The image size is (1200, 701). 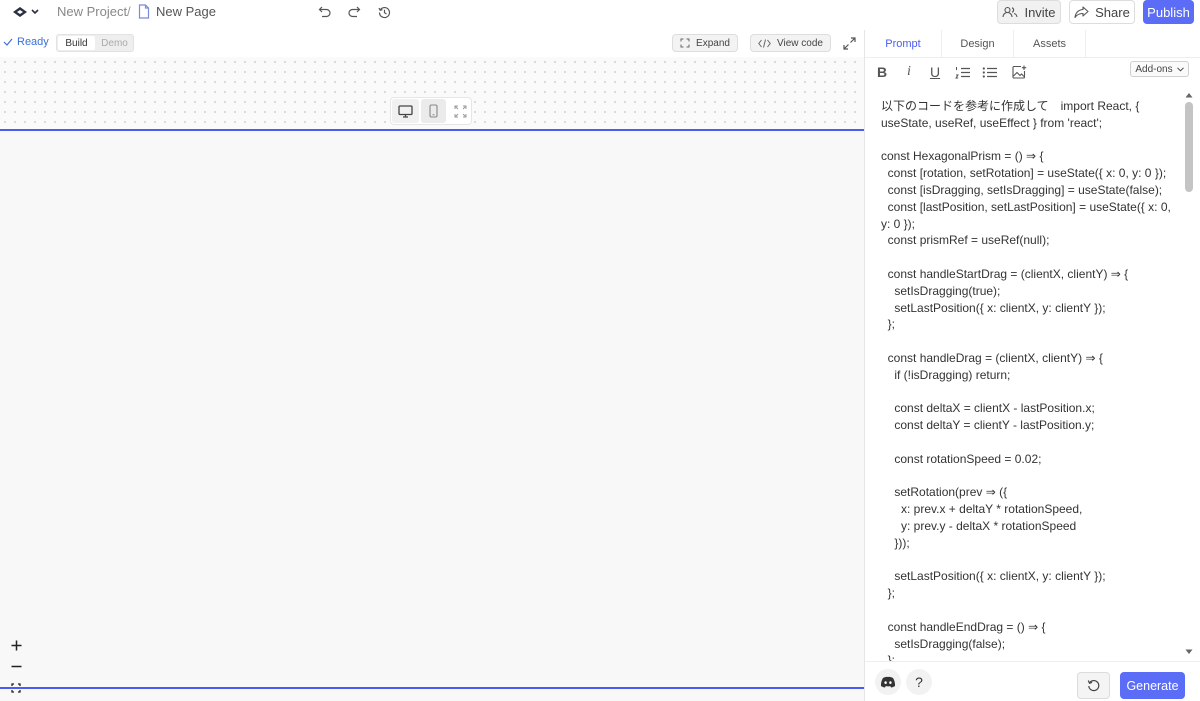 I want to click on ordered-list-button, so click(x=963, y=72).